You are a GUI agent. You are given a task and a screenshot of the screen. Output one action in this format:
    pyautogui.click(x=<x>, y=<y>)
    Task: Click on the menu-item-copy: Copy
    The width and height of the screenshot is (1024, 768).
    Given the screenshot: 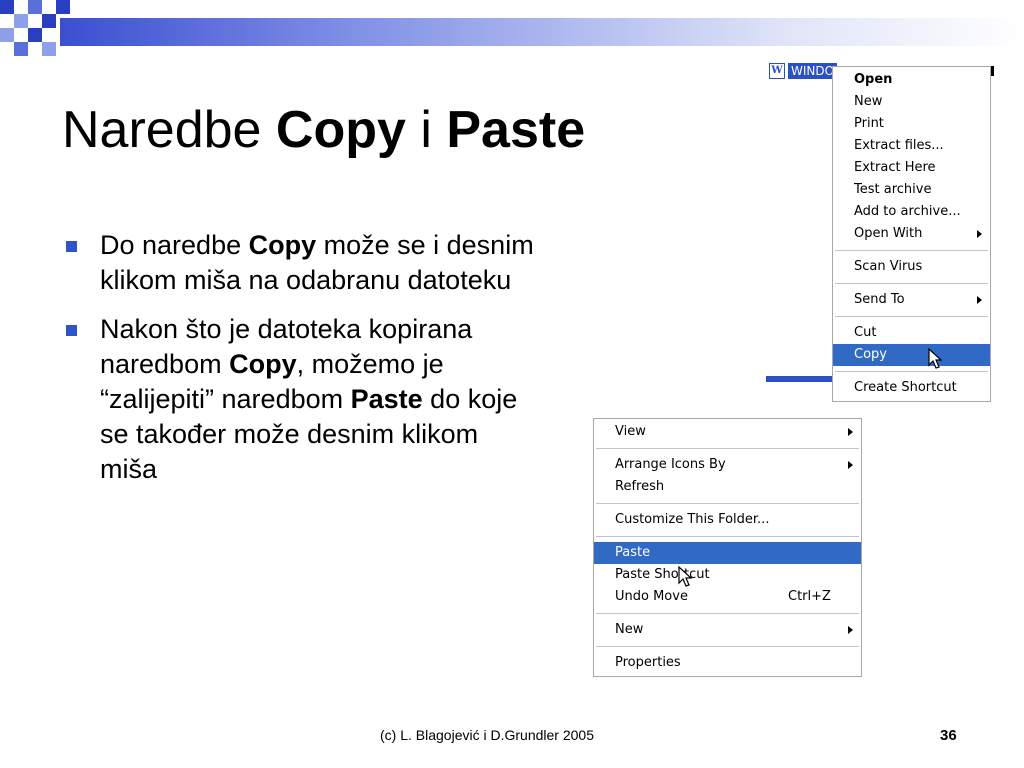 What is the action you would take?
    pyautogui.click(x=911, y=355)
    